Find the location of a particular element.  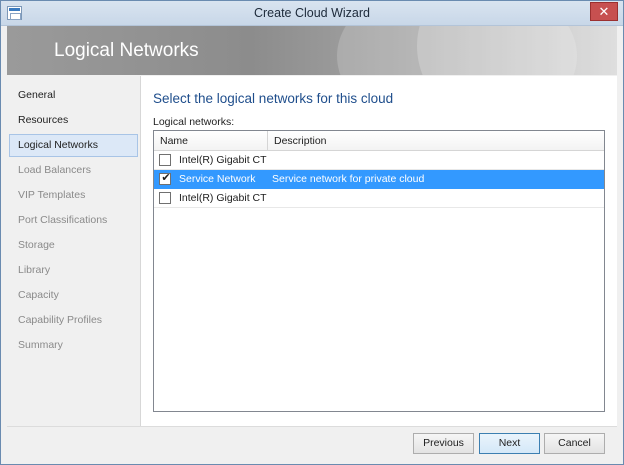

row-name: Service Network is located at coordinates (217, 179).